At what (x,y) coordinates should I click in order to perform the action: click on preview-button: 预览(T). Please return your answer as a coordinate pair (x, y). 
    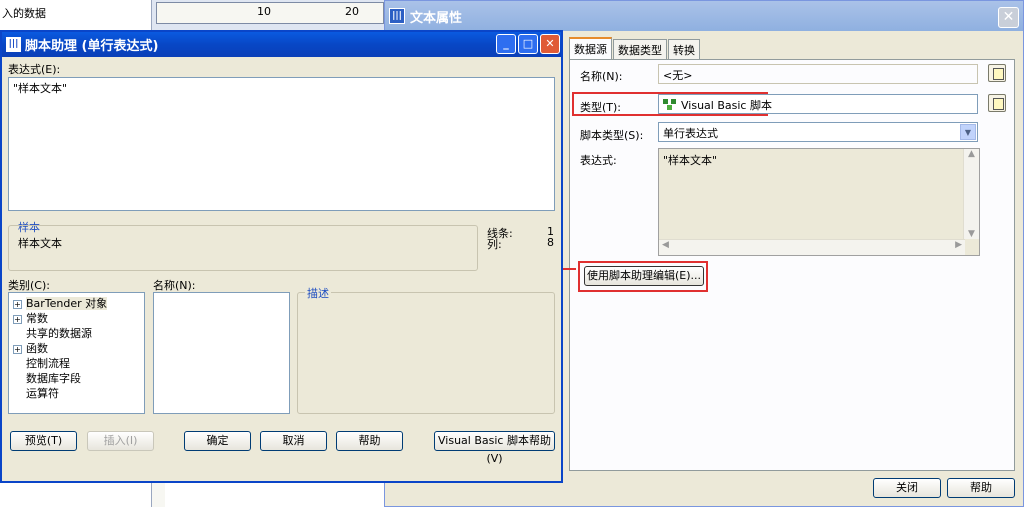
    Looking at the image, I should click on (43, 441).